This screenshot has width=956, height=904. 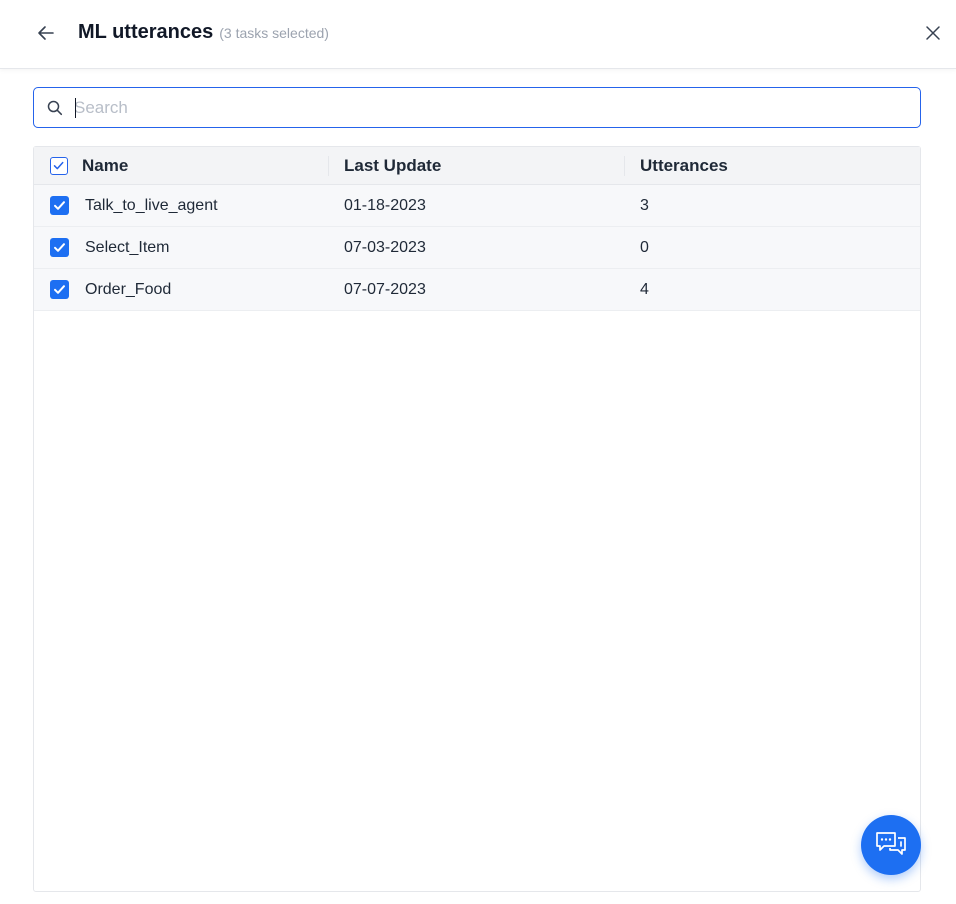 What do you see at coordinates (392, 166) in the screenshot?
I see `column-header-last-update: Last Update` at bounding box center [392, 166].